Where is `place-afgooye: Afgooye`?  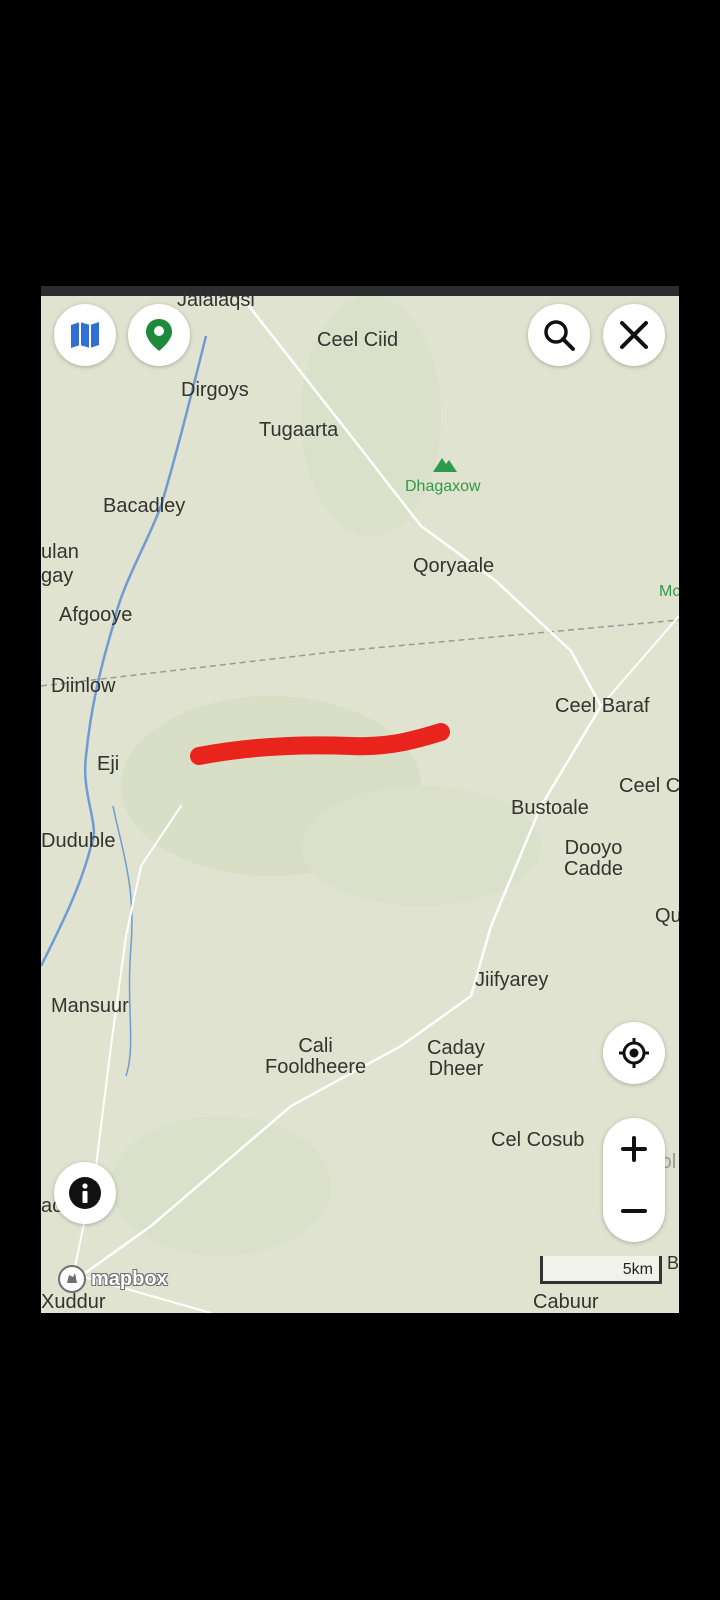 place-afgooye: Afgooye is located at coordinates (96, 615).